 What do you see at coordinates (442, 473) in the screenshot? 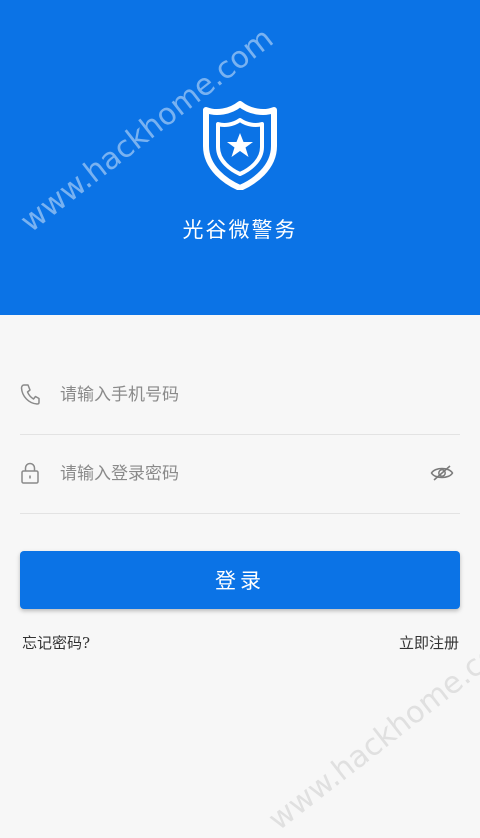
I see `eye-slash-icon` at bounding box center [442, 473].